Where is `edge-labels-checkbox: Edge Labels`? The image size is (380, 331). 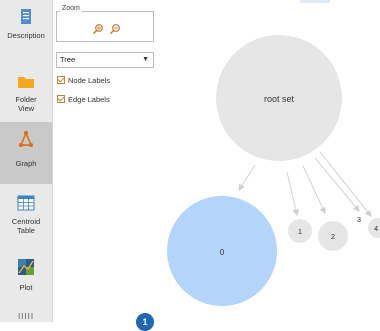
edge-labels-checkbox: Edge Labels is located at coordinates (83, 99).